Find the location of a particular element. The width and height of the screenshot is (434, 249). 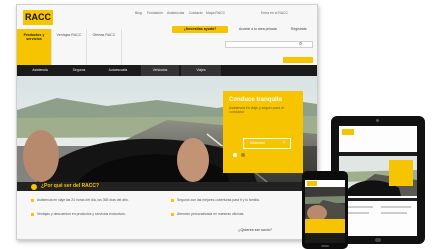

tablet-section-bar is located at coordinates (378, 199).